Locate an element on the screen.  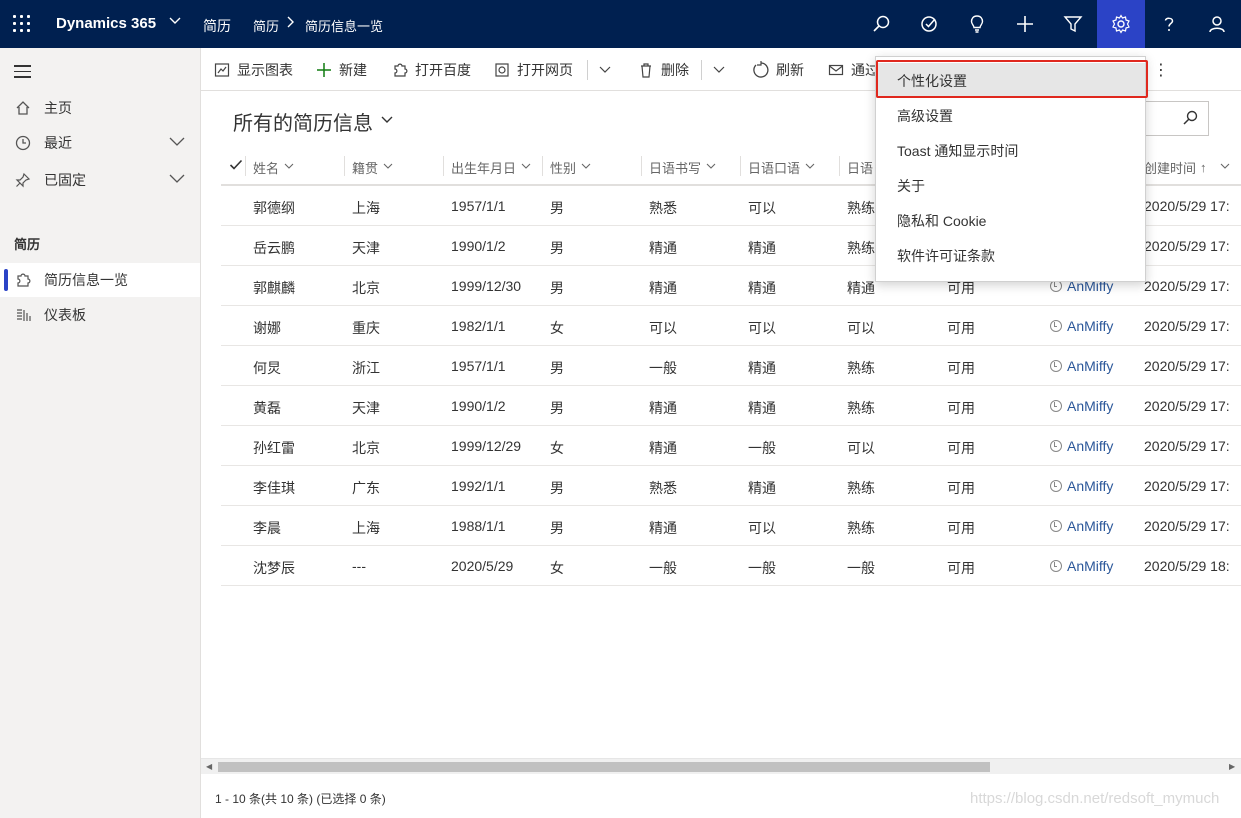
horizontal-scrollbar: ◀ ▶ is located at coordinates (721, 766).